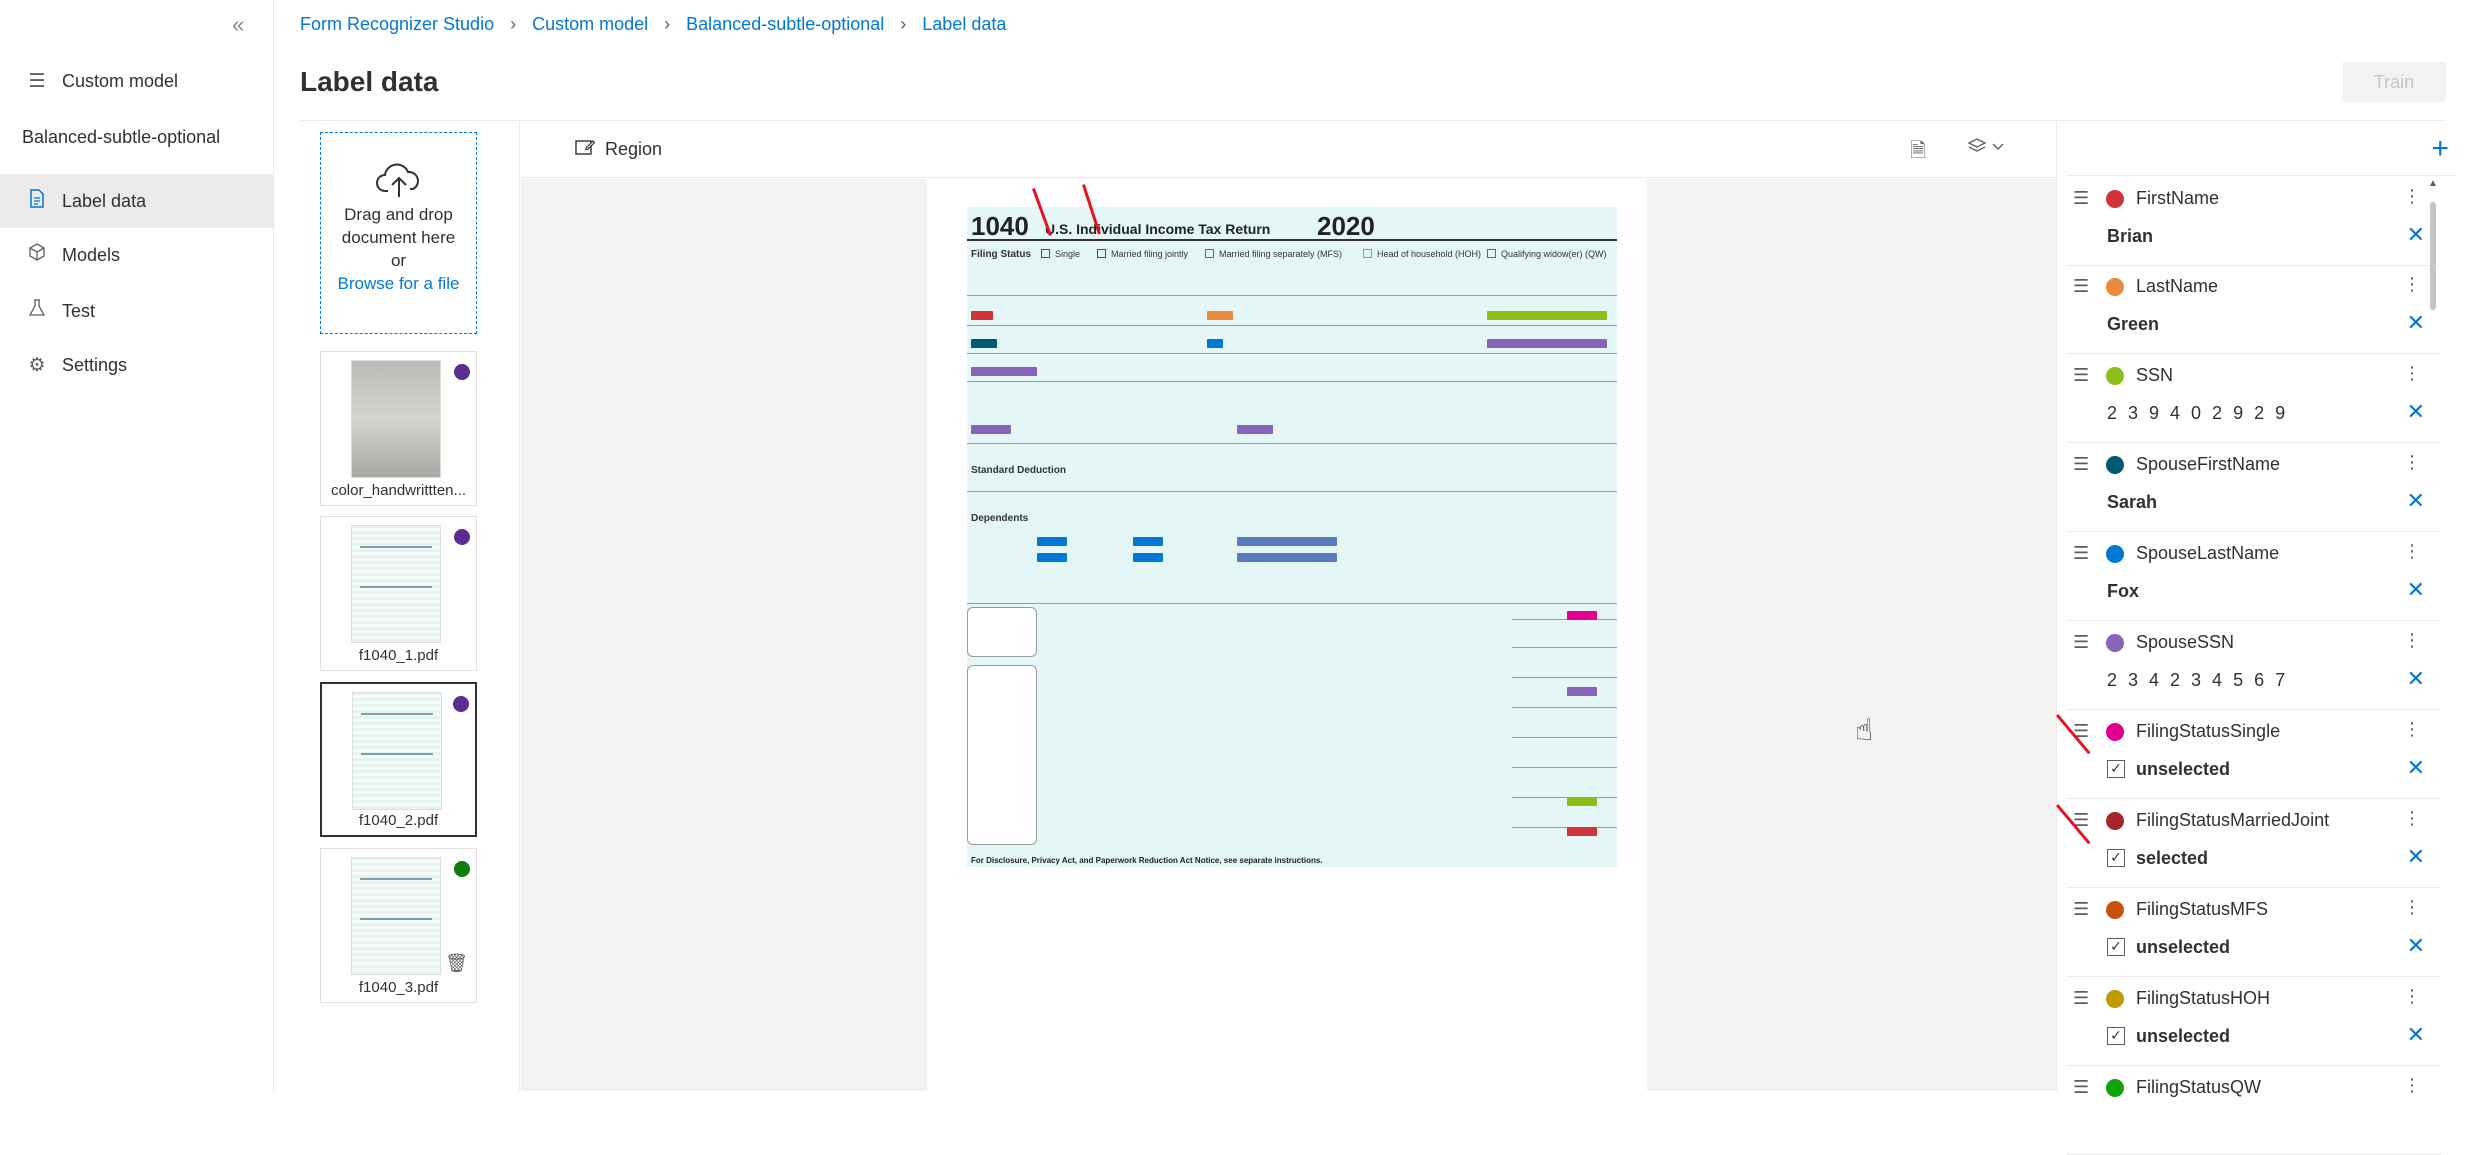 This screenshot has height=1155, width=2472. I want to click on checkbox-icon: ✓, so click(2116, 858).